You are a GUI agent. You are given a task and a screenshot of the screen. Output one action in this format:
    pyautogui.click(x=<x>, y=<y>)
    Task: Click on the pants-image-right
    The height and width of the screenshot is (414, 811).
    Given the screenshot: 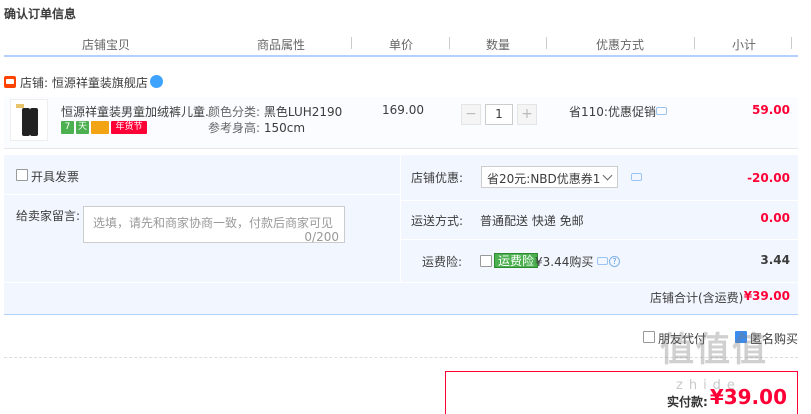 What is the action you would take?
    pyautogui.click(x=34, y=122)
    